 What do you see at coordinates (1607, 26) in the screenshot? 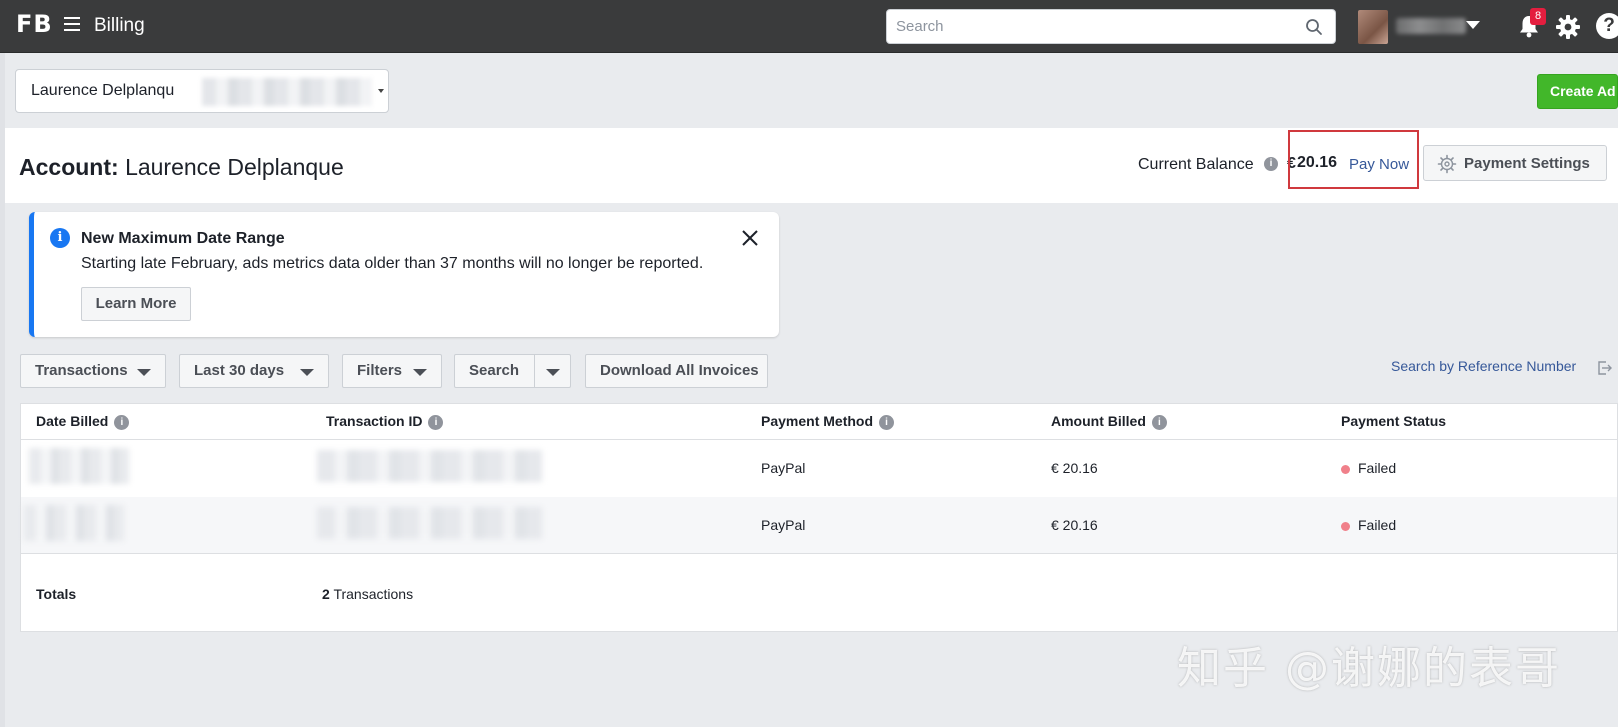
I see `help-icon: ?` at bounding box center [1607, 26].